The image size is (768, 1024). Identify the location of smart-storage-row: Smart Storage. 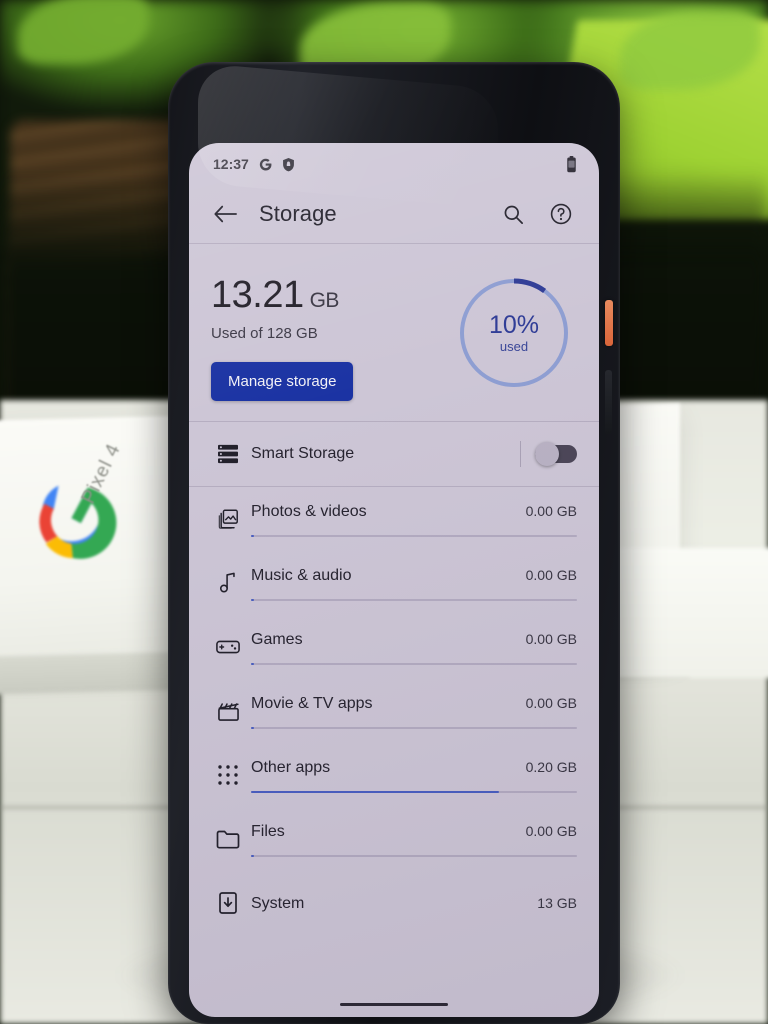
(394, 454).